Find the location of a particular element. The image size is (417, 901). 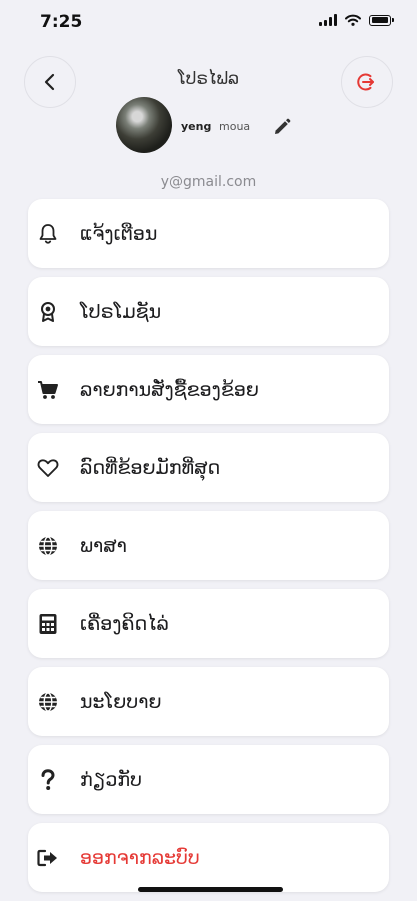

menu-item-label: ກ່ຽວກັບ is located at coordinates (111, 779).